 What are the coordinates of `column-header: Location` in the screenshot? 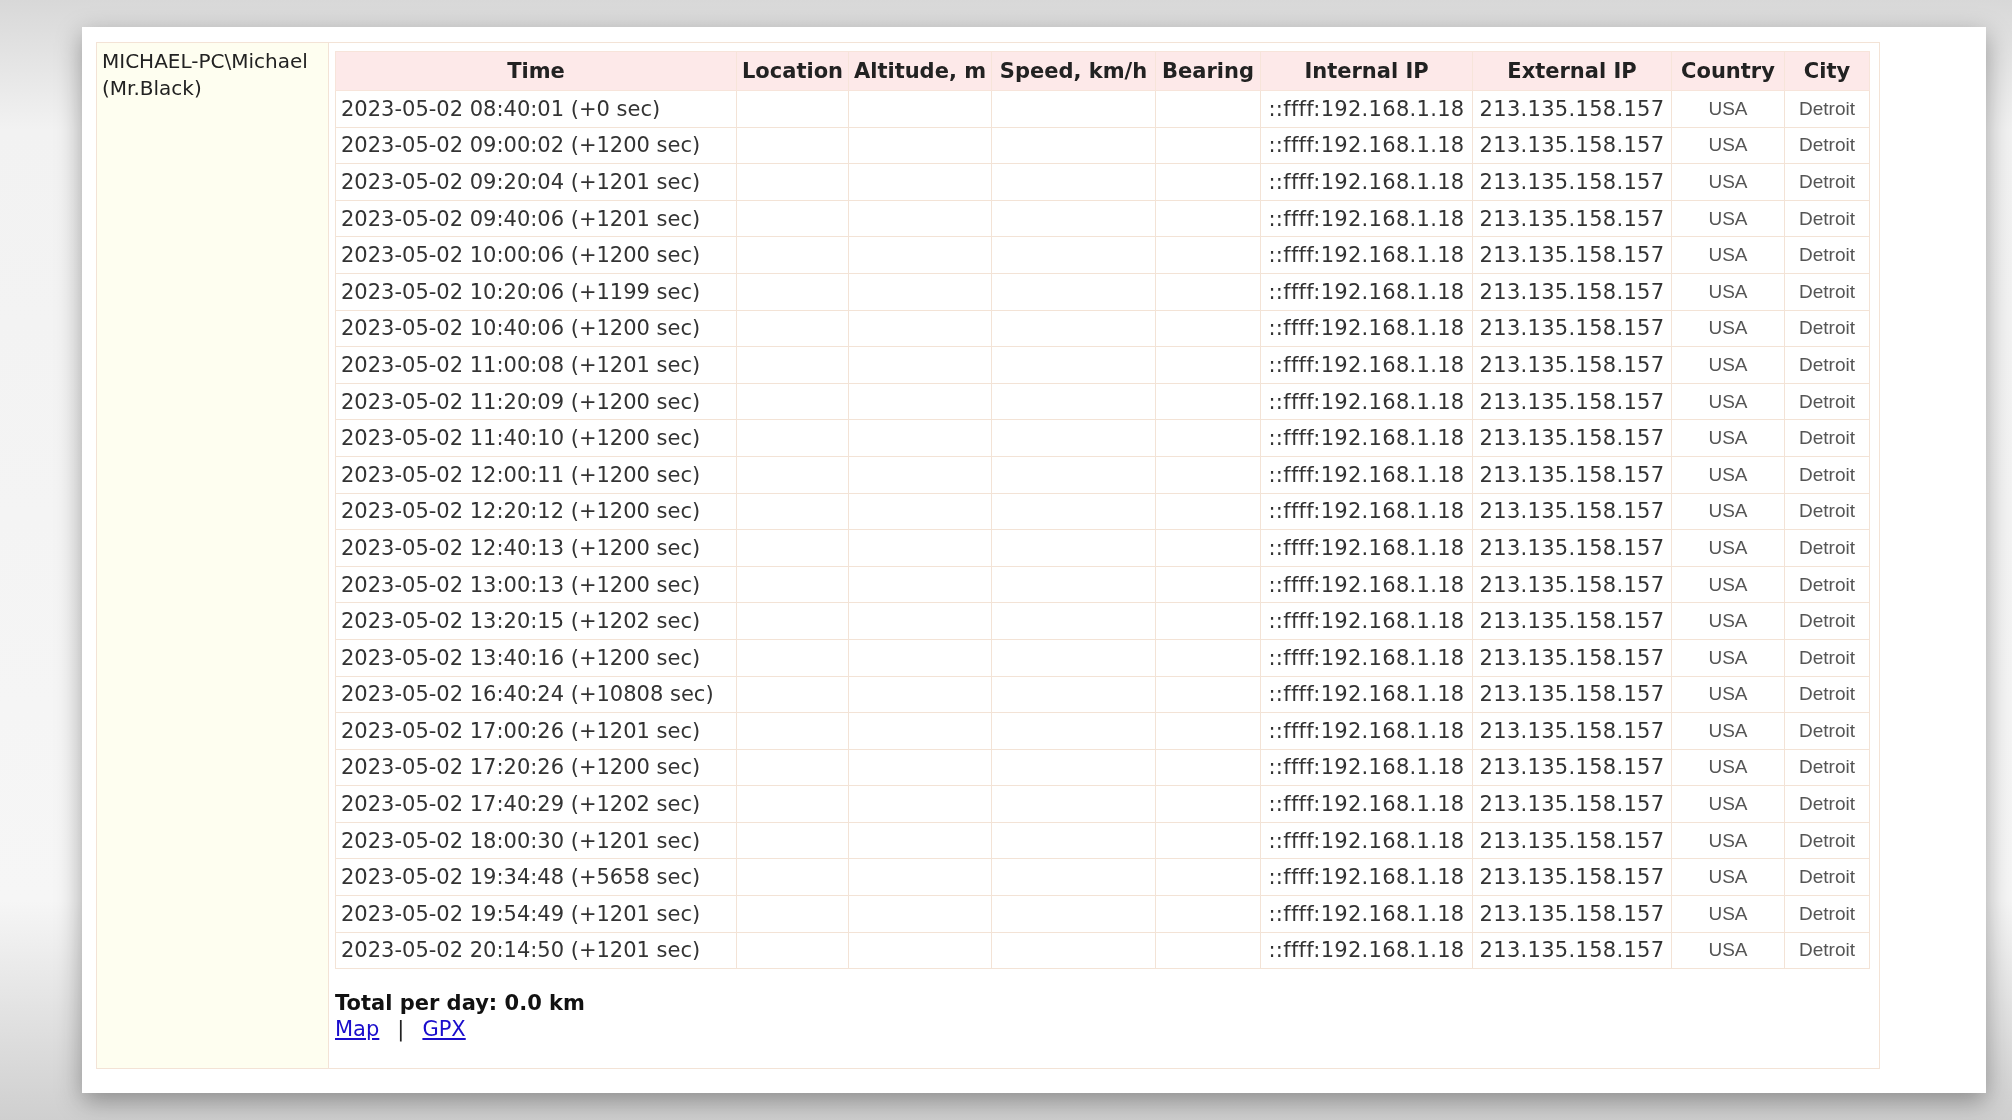 It's located at (792, 71).